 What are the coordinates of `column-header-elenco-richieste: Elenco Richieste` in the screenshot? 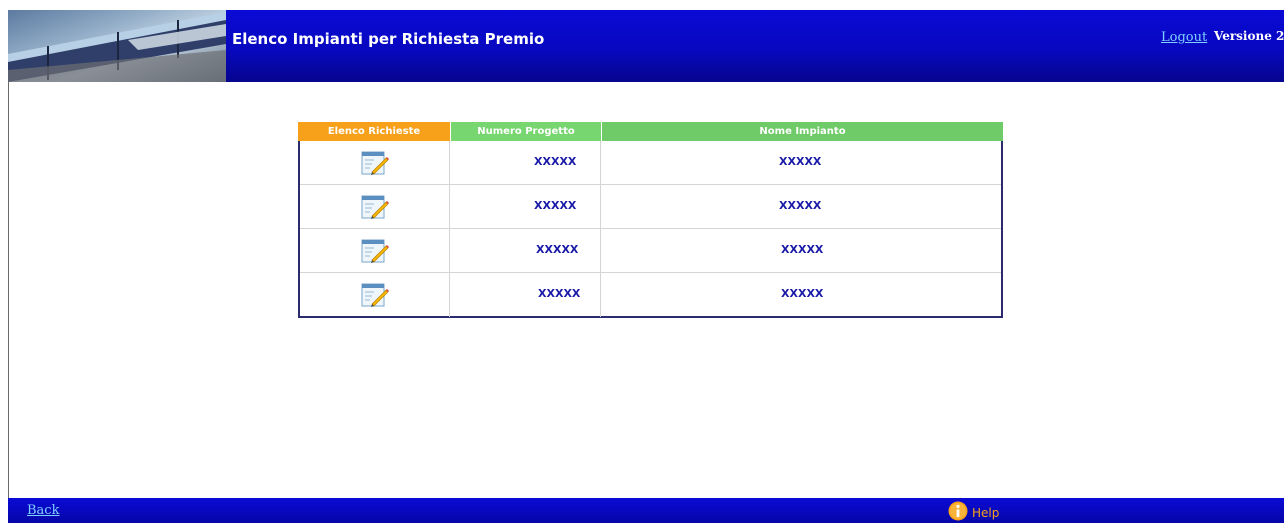 It's located at (374, 131).